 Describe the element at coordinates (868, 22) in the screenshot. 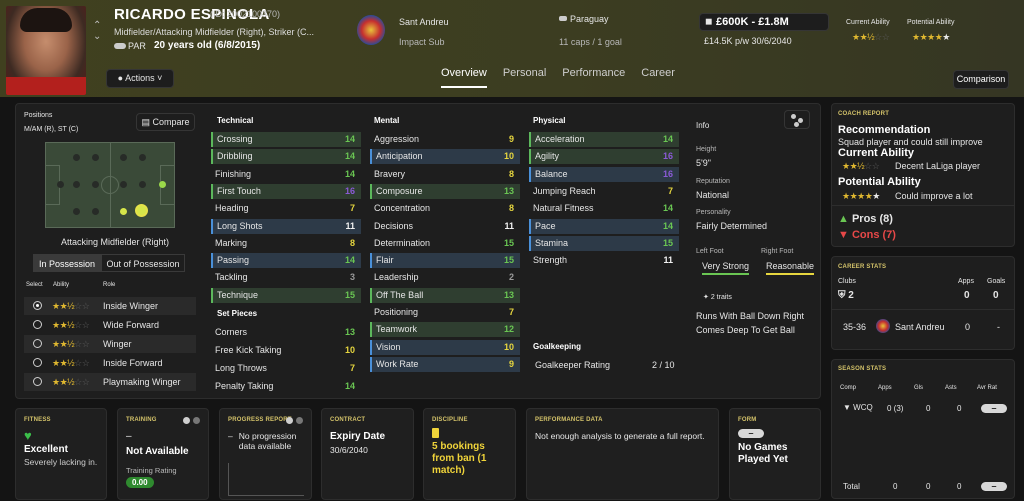

I see `current-ability-label: Current Ability` at that location.